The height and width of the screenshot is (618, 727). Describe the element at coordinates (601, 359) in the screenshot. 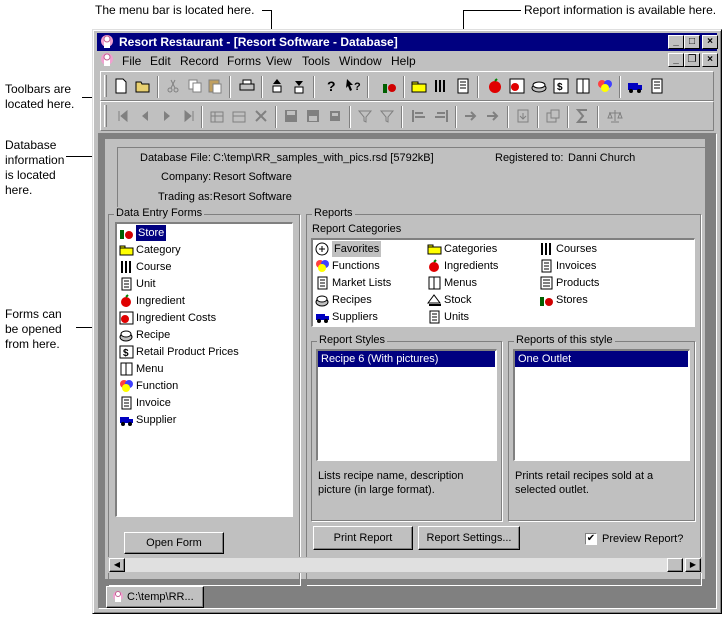

I see `report-of-style-selected: One Outlet` at that location.